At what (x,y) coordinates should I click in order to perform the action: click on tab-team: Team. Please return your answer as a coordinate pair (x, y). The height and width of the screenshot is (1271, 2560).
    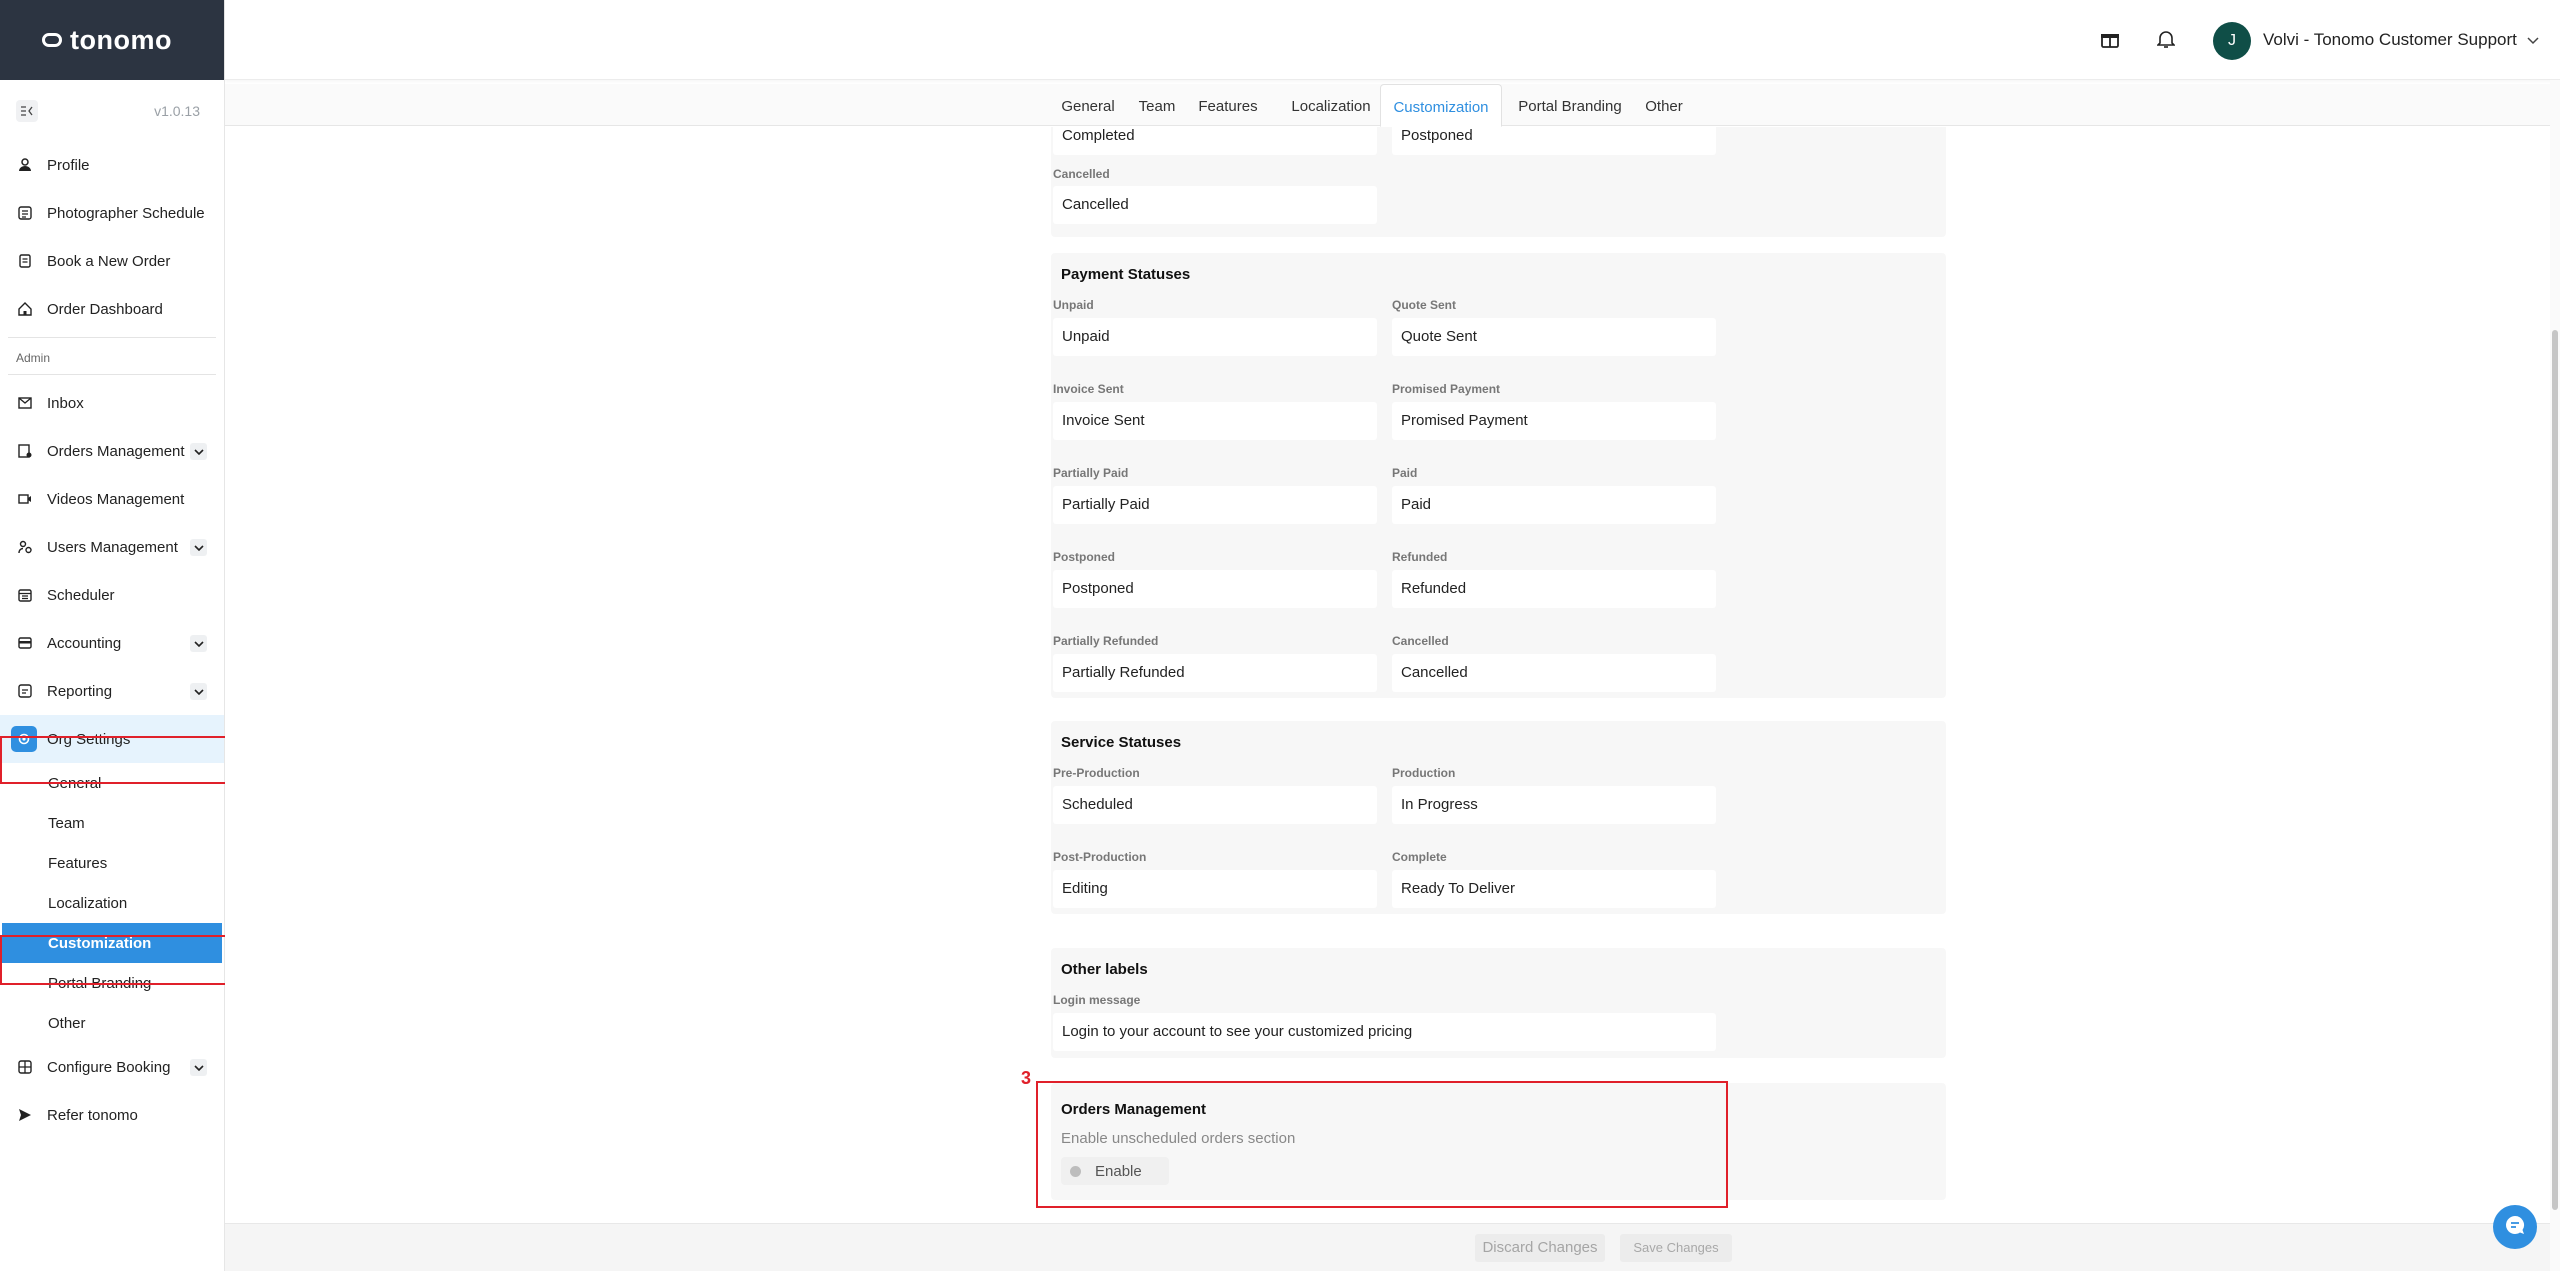
    Looking at the image, I should click on (1157, 105).